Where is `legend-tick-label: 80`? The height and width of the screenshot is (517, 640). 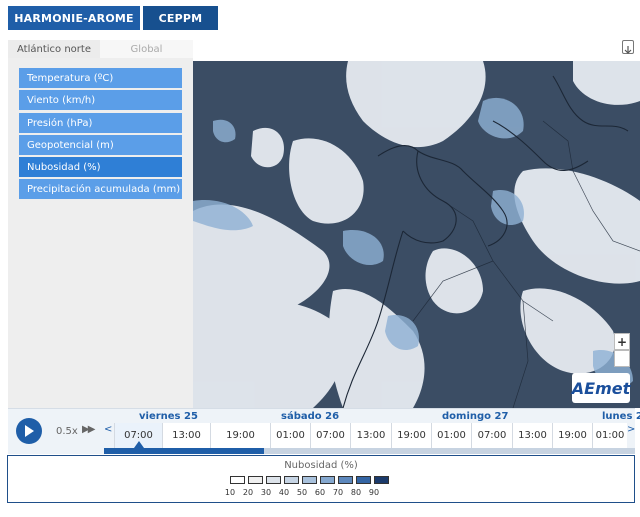
legend-tick-label: 80 is located at coordinates (356, 492).